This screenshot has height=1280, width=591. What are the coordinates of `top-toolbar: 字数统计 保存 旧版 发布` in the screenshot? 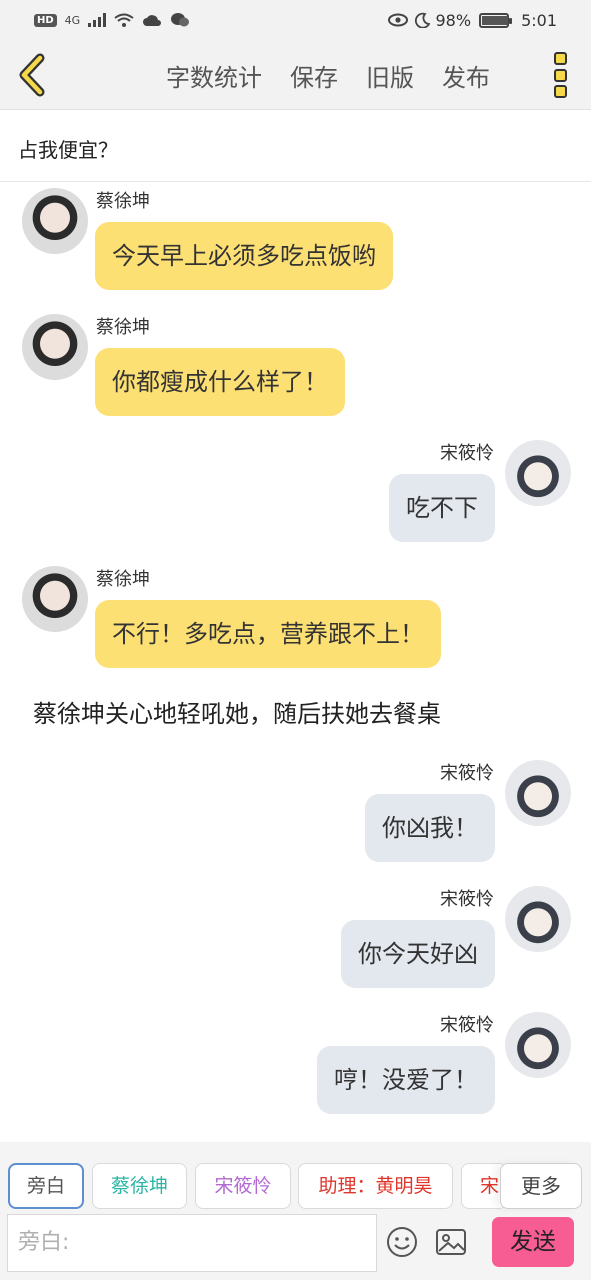 It's located at (295, 75).